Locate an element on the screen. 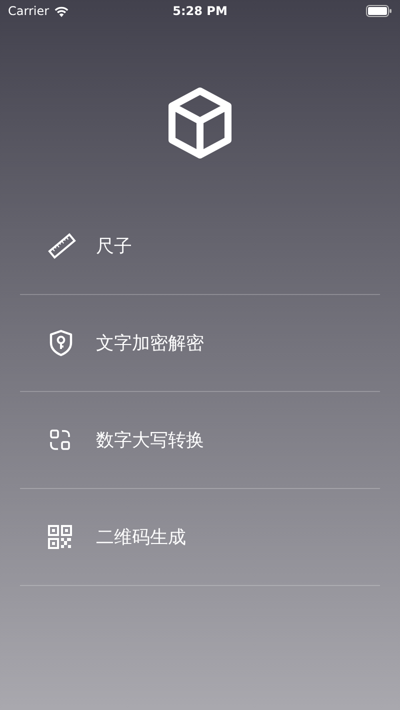 Image resolution: width=400 pixels, height=710 pixels. carrier-name: Carrier is located at coordinates (29, 11).